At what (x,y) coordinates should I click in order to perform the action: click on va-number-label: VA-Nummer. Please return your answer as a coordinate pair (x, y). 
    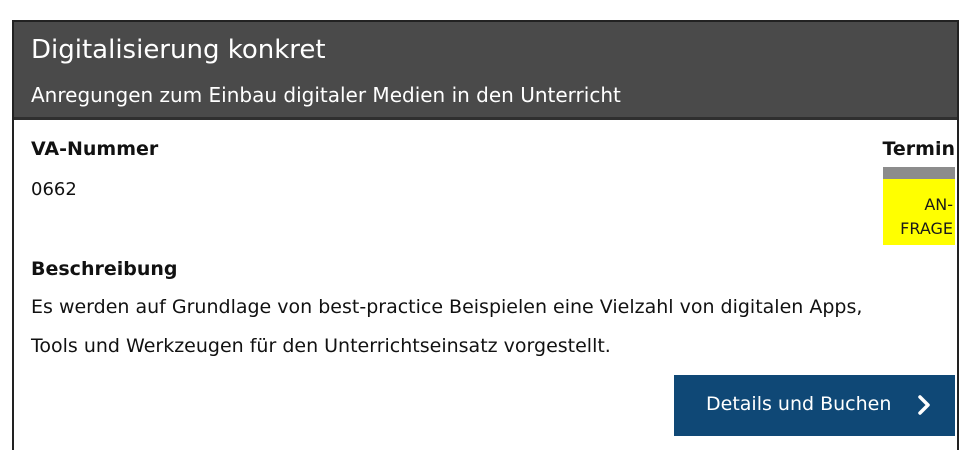
    Looking at the image, I should click on (95, 149).